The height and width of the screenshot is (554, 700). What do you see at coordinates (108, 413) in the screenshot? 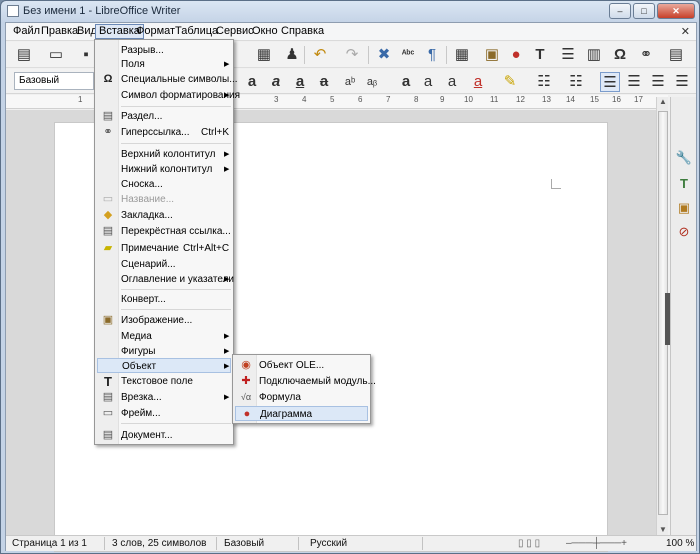
I see `floating-frame-icon: ▭` at bounding box center [108, 413].